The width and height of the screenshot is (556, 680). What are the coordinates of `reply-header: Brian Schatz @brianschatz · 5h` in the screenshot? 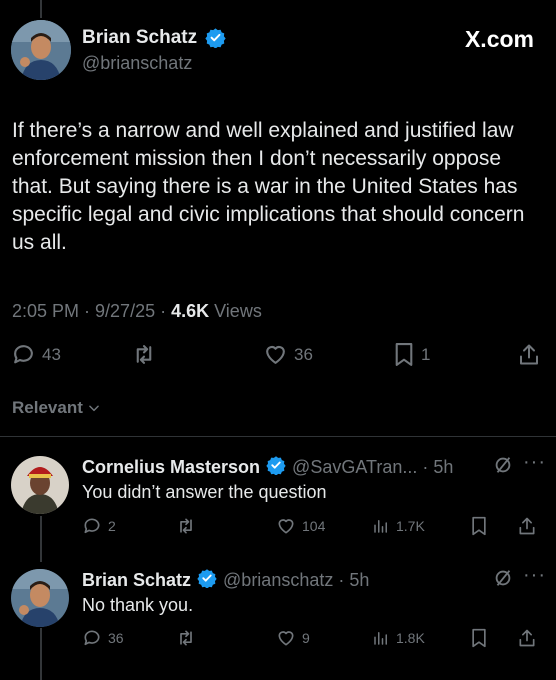 It's located at (225, 580).